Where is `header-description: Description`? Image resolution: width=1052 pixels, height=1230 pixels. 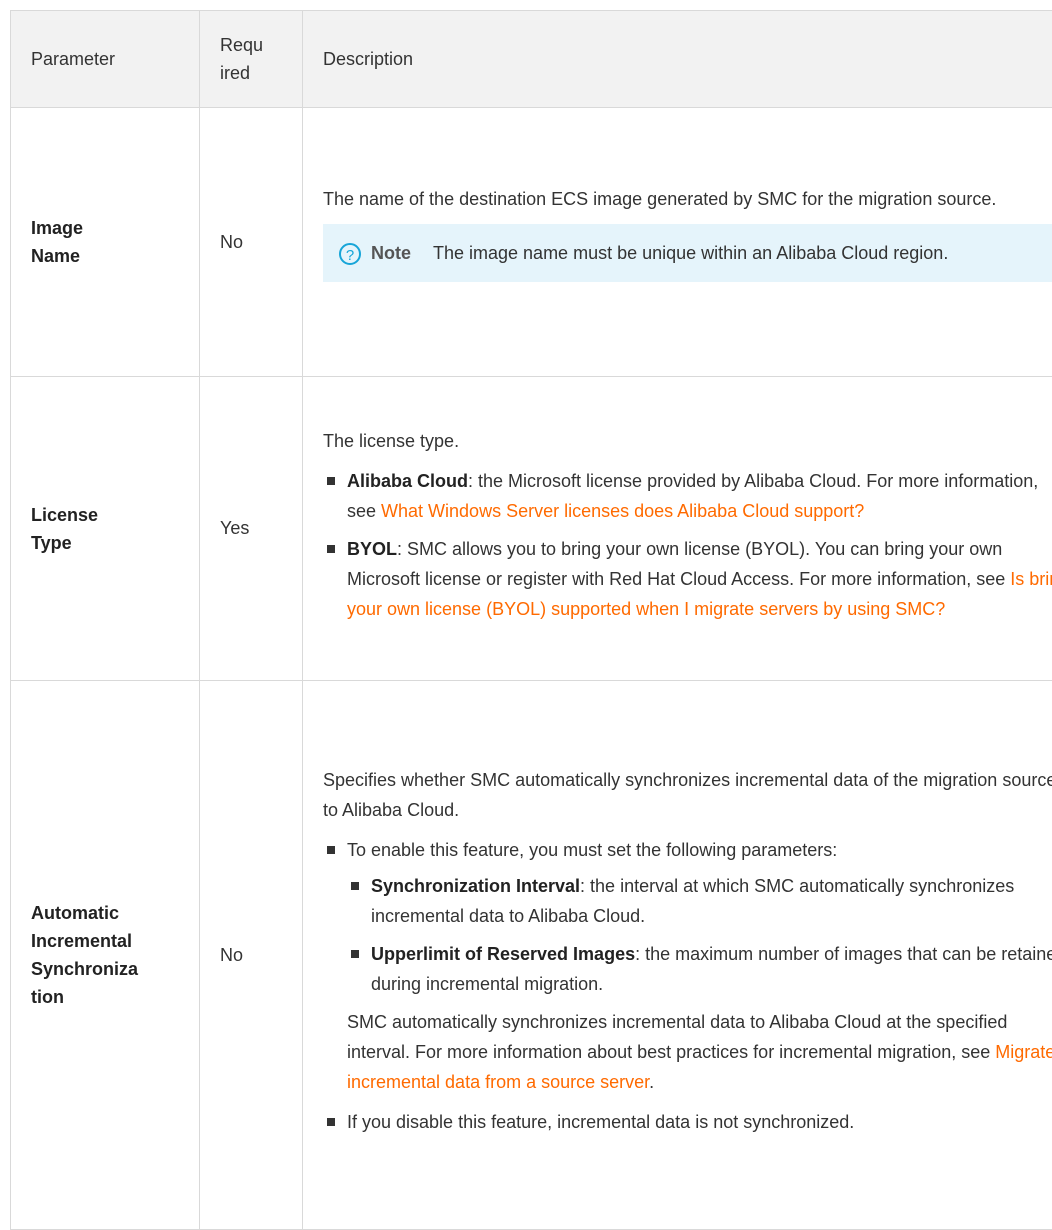 header-description: Description is located at coordinates (677, 59).